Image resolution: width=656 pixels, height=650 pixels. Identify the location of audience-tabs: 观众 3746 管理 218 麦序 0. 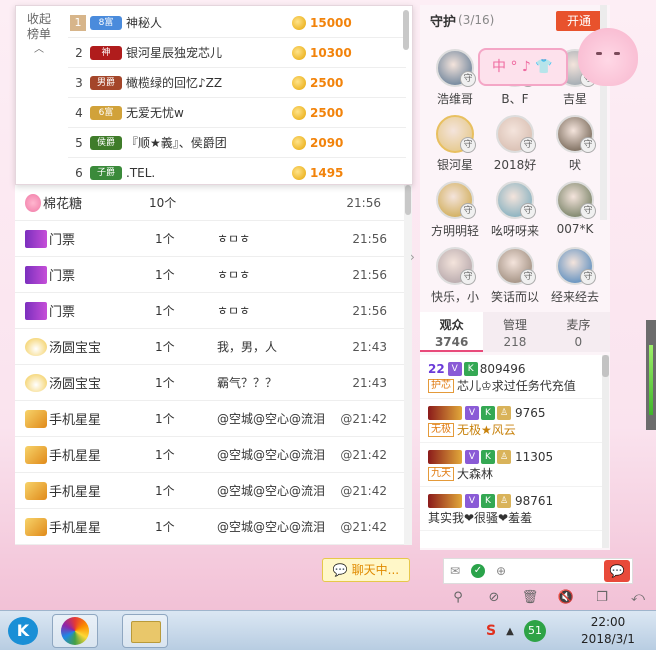
(515, 332).